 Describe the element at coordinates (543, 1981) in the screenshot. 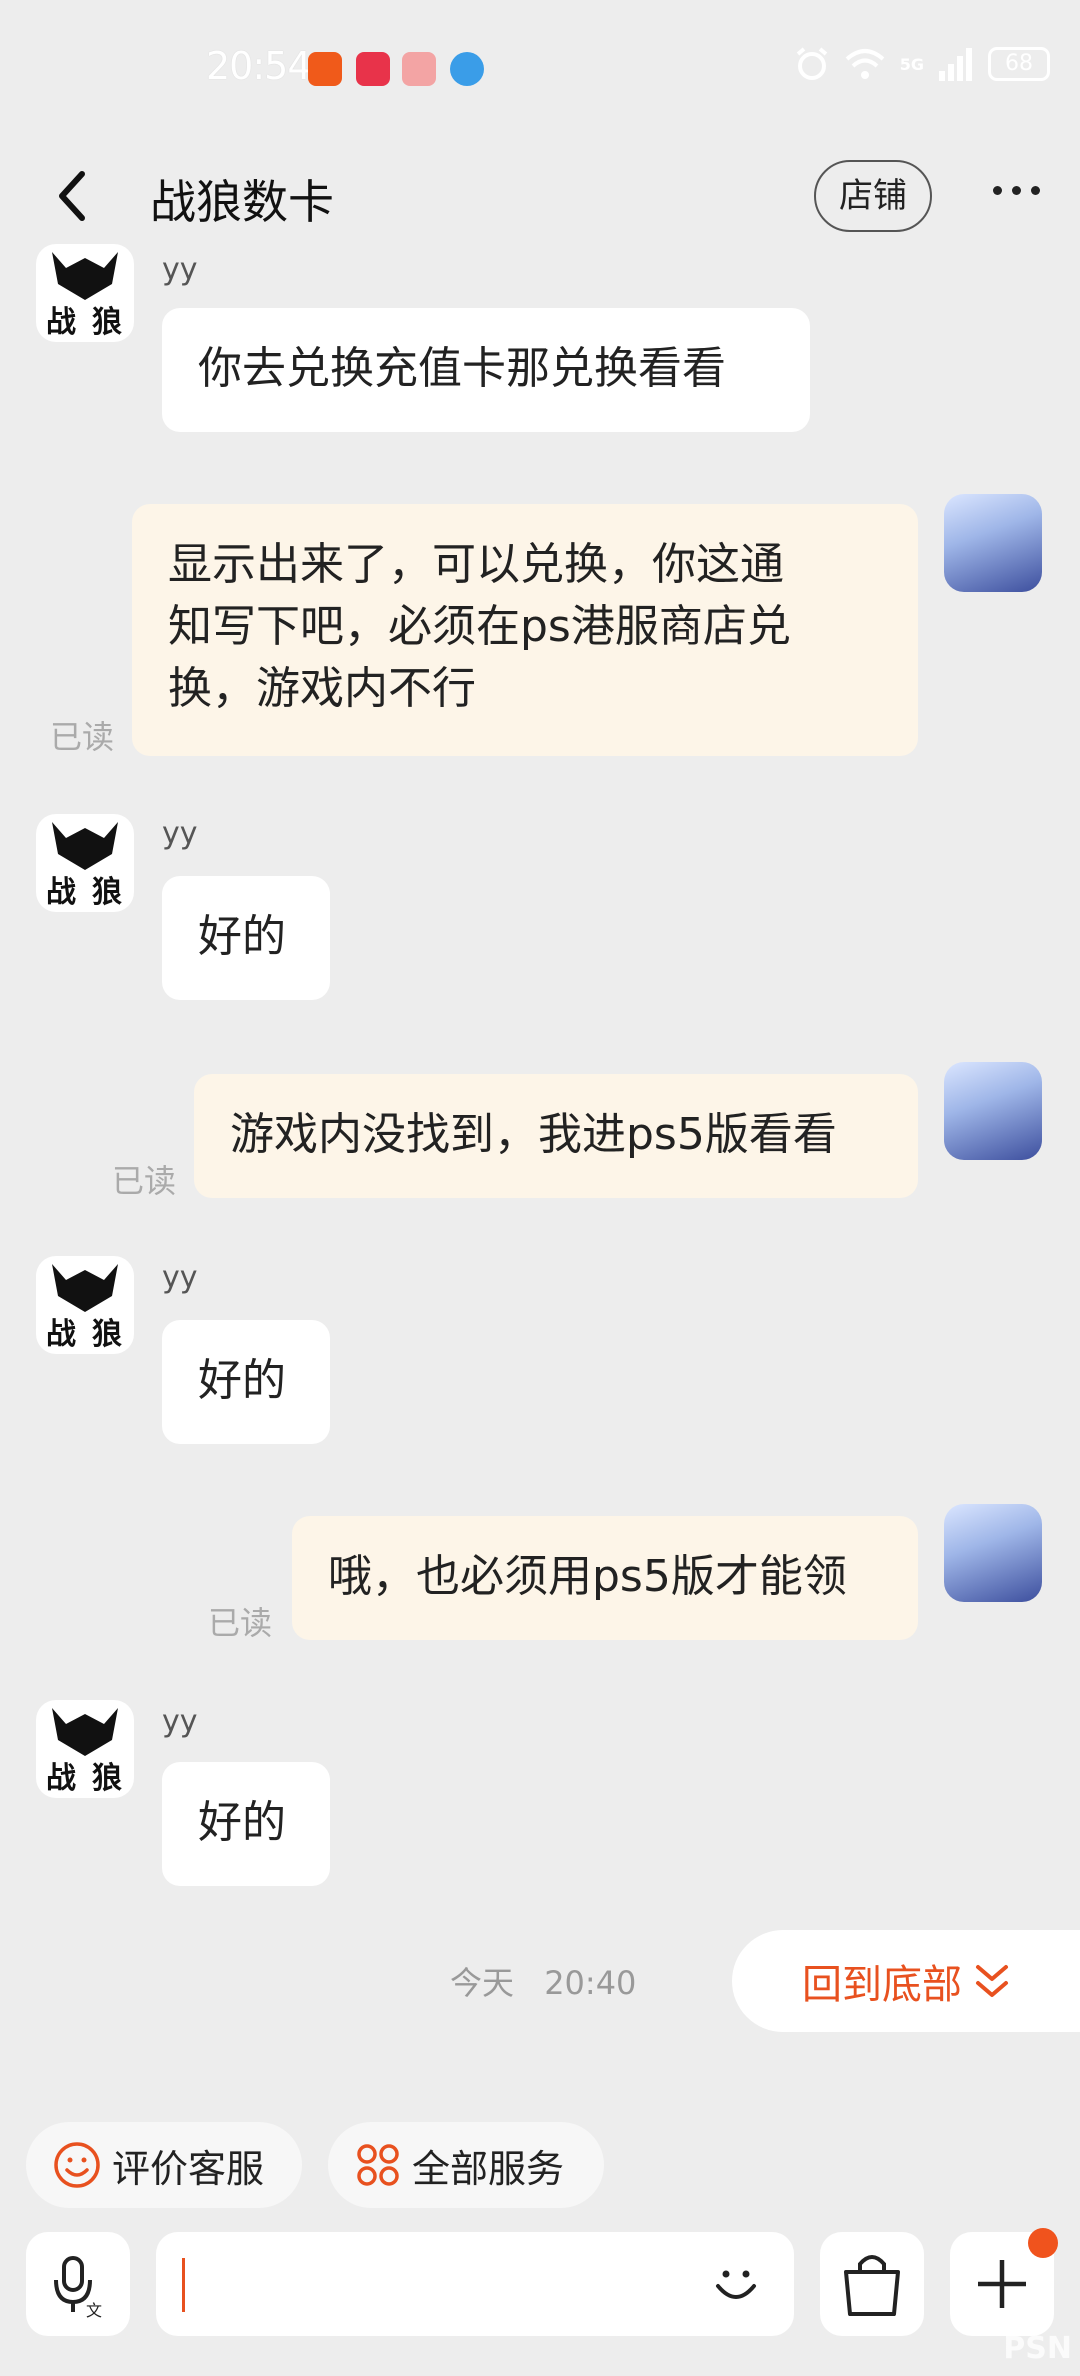

I see `timestamp: 今天 20:40` at that location.